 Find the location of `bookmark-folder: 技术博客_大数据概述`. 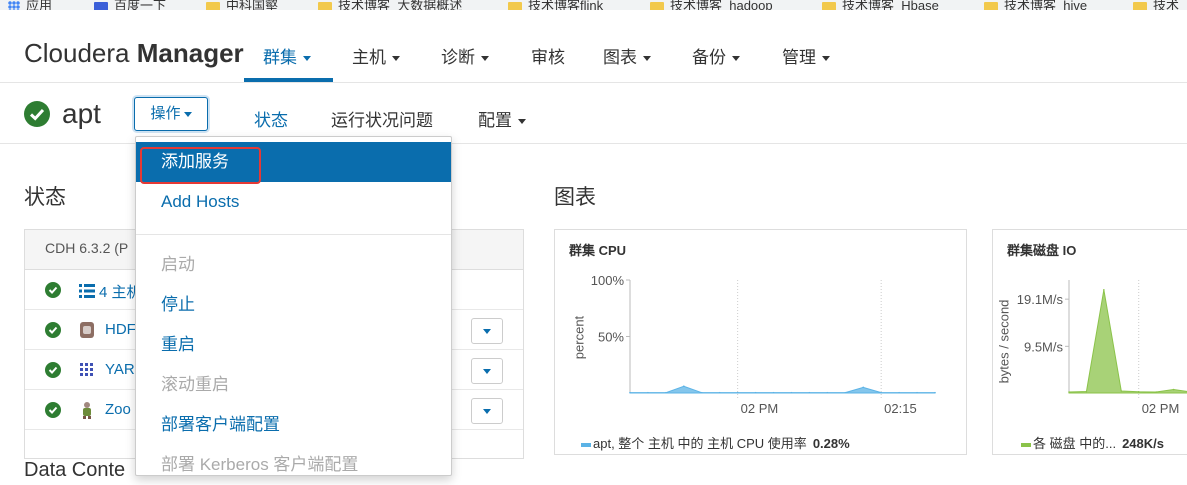

bookmark-folder: 技术博客_大数据概述 is located at coordinates (390, 5).